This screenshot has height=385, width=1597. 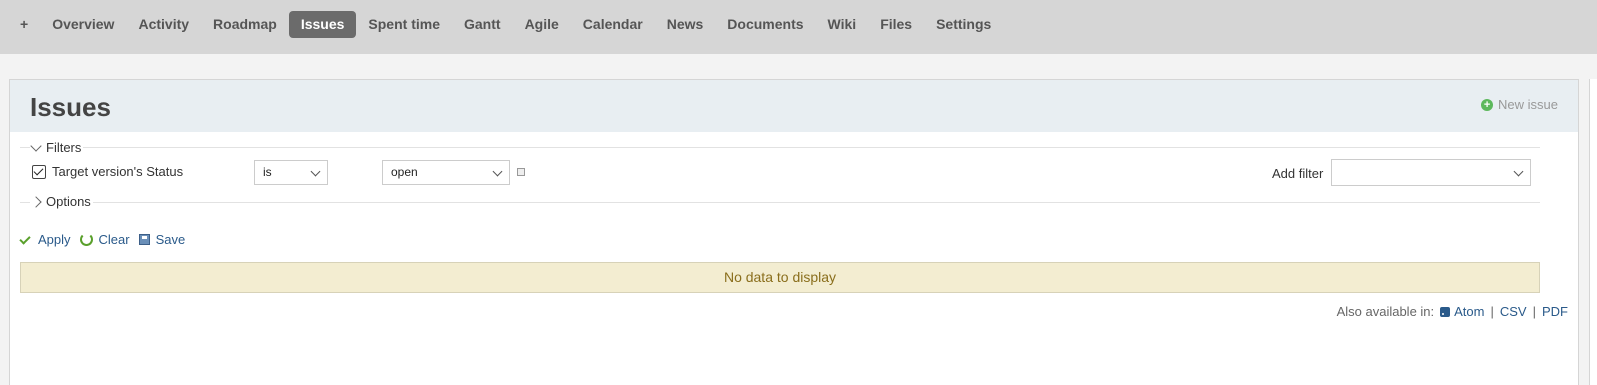 What do you see at coordinates (68, 201) in the screenshot?
I see `options-legend: Options` at bounding box center [68, 201].